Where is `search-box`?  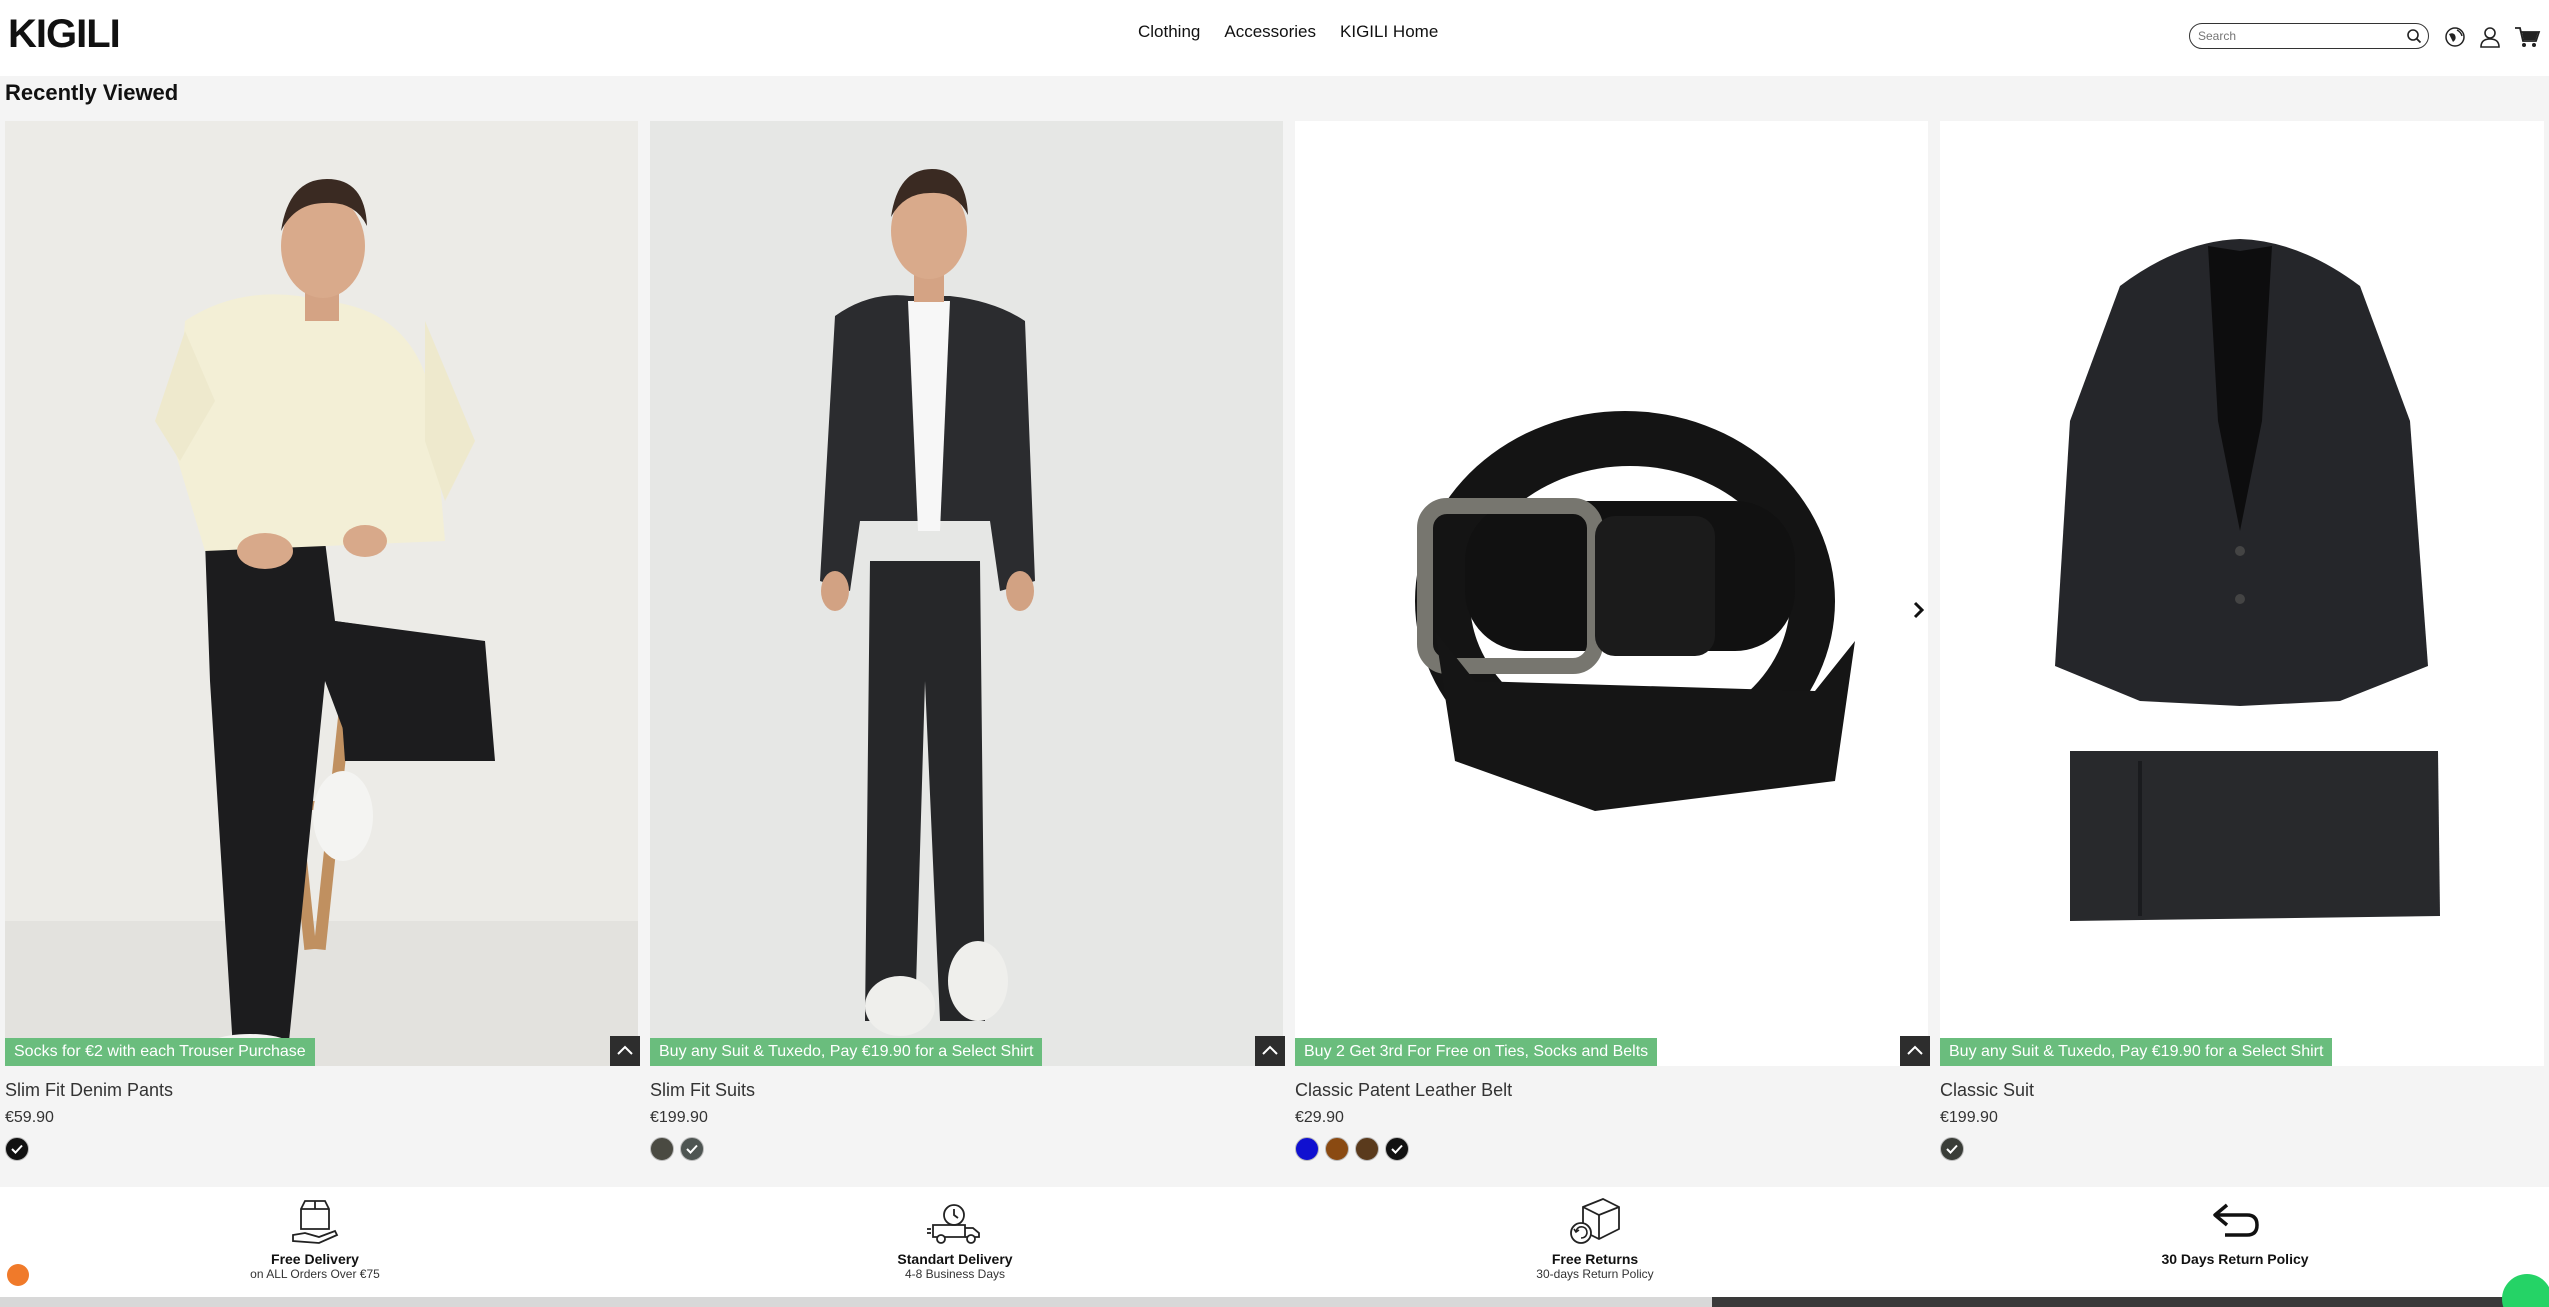
search-box is located at coordinates (2309, 36).